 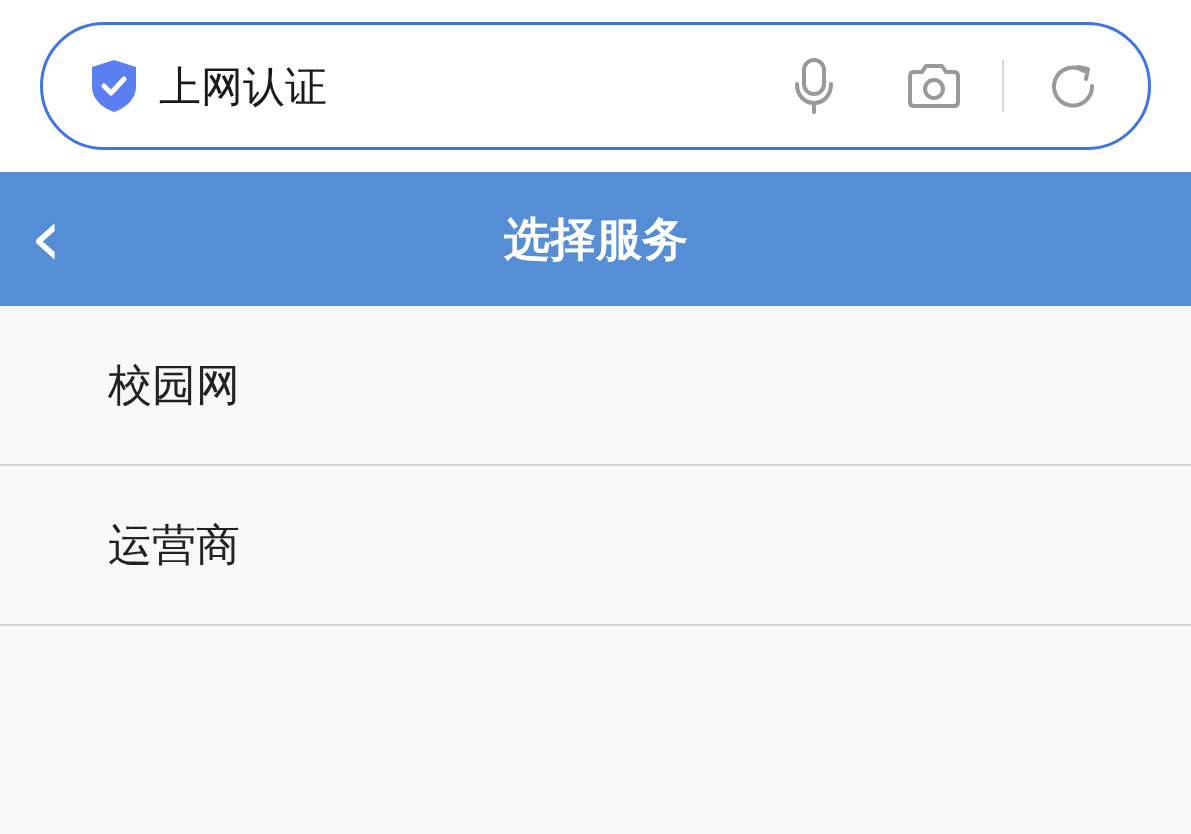 What do you see at coordinates (934, 86) in the screenshot?
I see `camera-icon` at bounding box center [934, 86].